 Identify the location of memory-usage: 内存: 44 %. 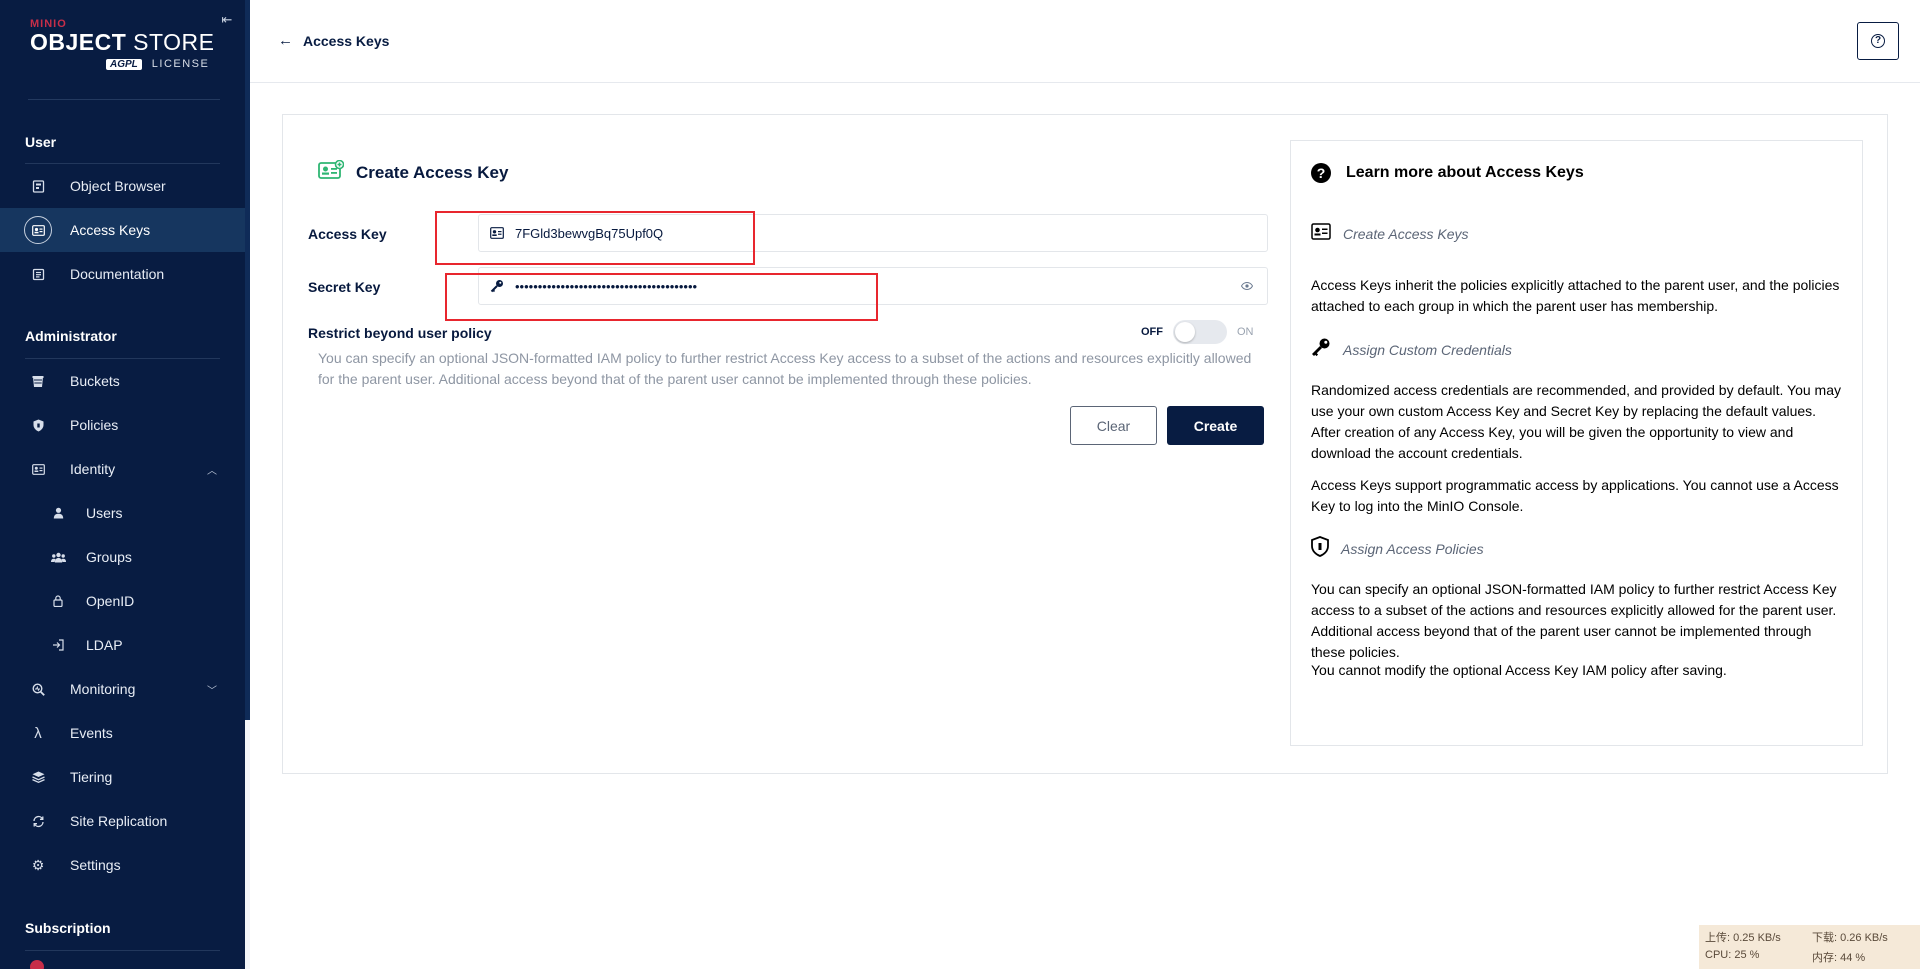
(1839, 958).